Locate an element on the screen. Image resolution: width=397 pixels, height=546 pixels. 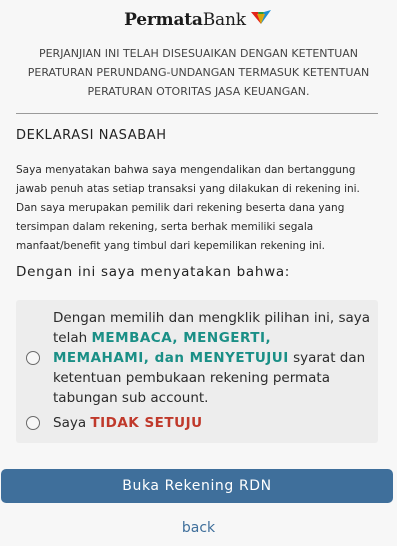
permata-bank-logo: PermataBank is located at coordinates (198, 20).